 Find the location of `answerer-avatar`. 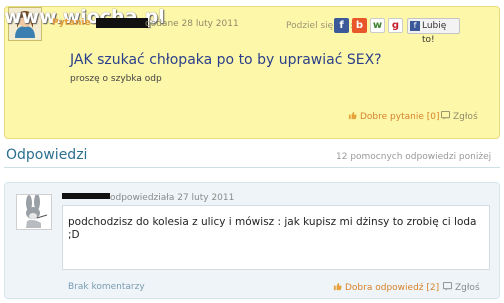

answerer-avatar is located at coordinates (34, 212).